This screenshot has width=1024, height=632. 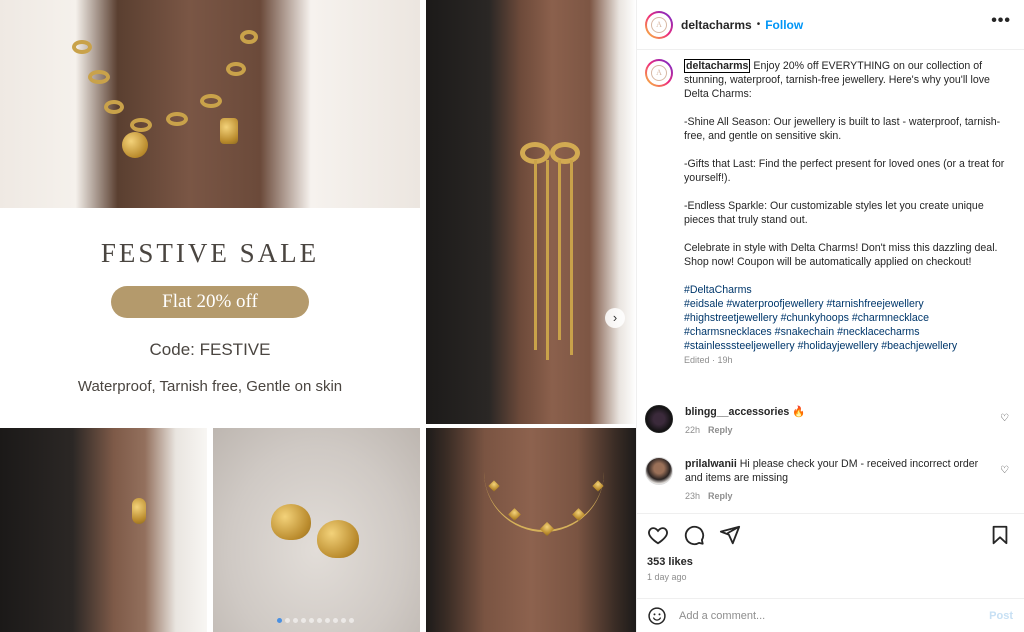 What do you see at coordinates (693, 496) in the screenshot?
I see `comment-time: 23h` at bounding box center [693, 496].